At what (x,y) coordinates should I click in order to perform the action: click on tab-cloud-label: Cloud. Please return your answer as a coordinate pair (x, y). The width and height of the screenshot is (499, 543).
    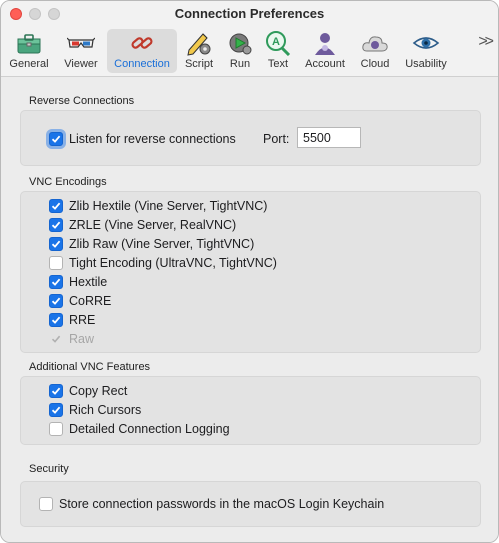
    Looking at the image, I should click on (375, 64).